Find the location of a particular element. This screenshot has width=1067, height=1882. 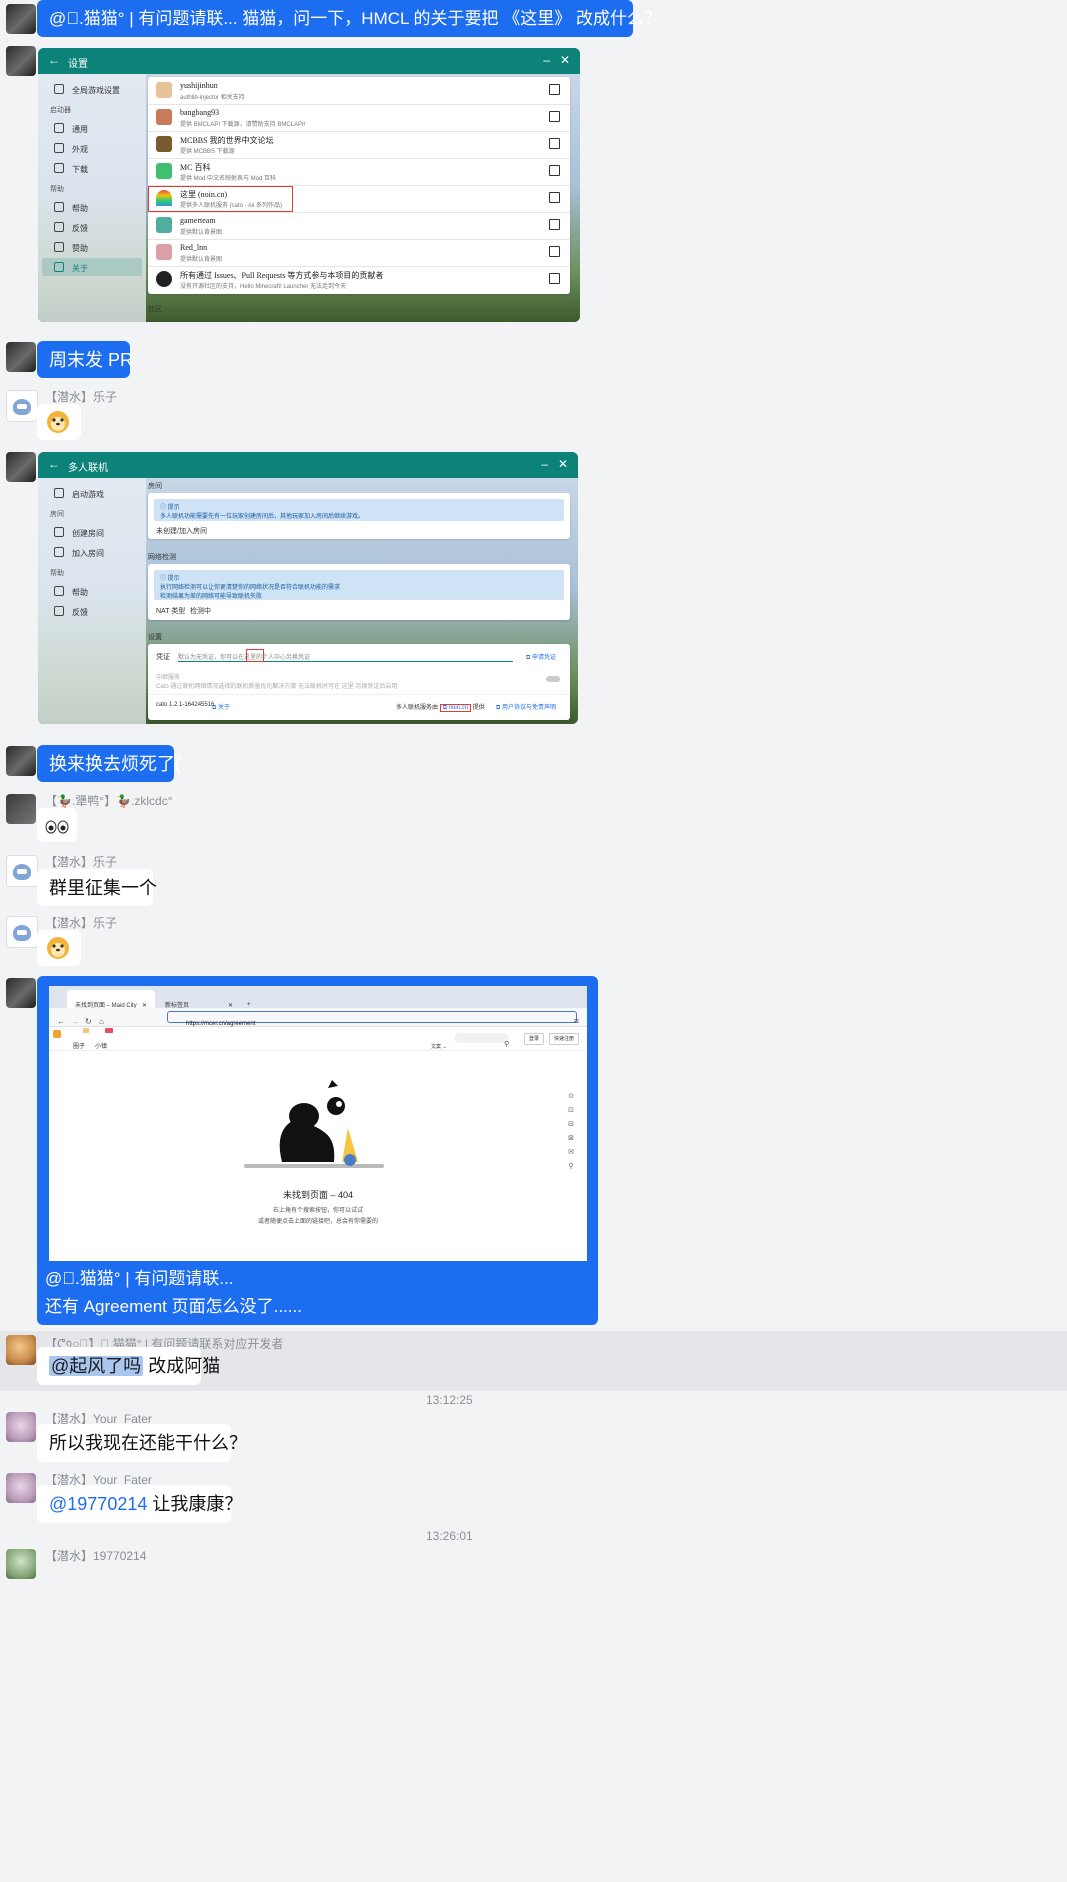

sidebar-item-launch: 启动游戏 is located at coordinates (79, 494).